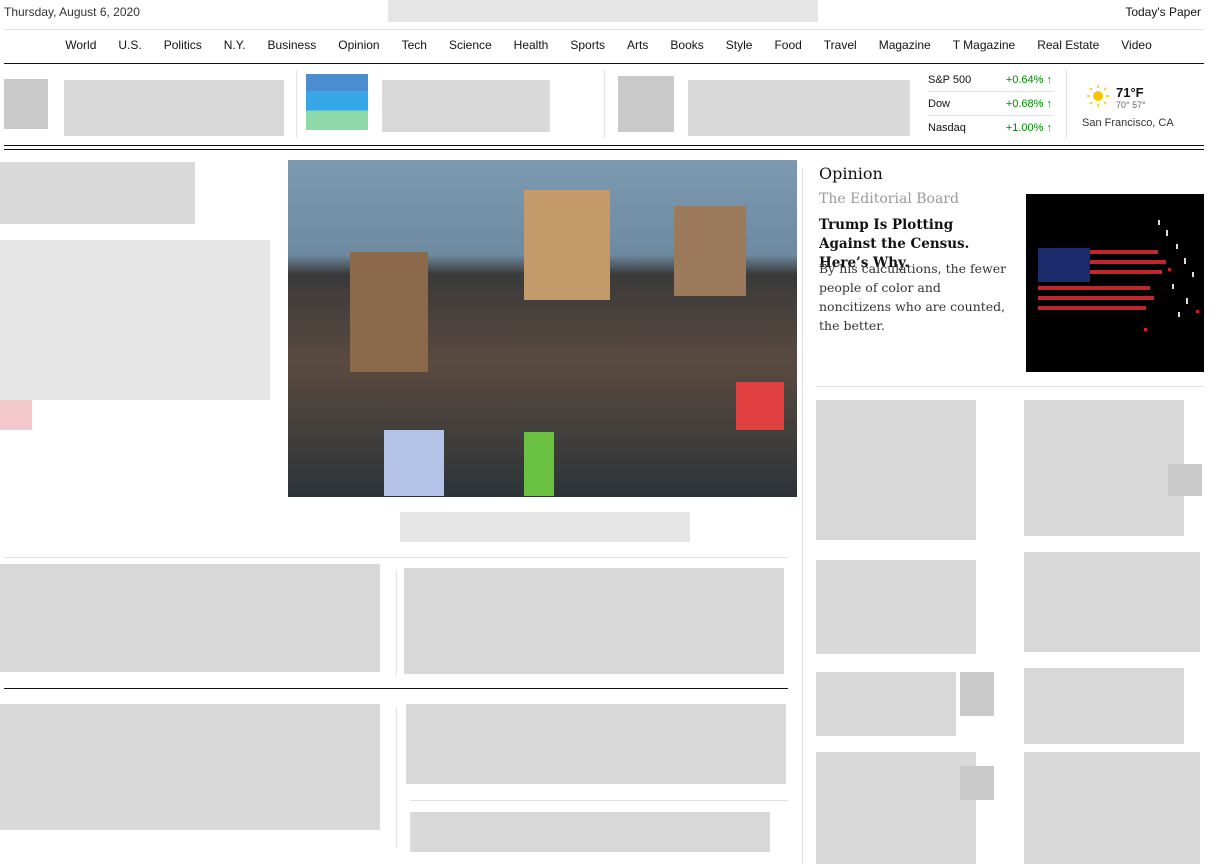 The image size is (1217, 864). I want to click on flag-icon, so click(1118, 275).